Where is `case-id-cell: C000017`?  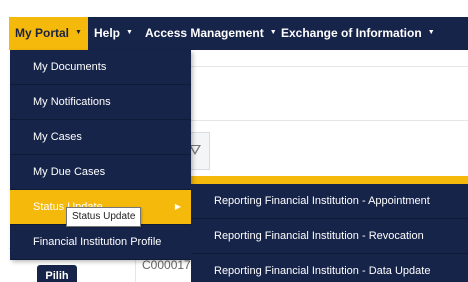
case-id-cell: C000017 is located at coordinates (166, 265).